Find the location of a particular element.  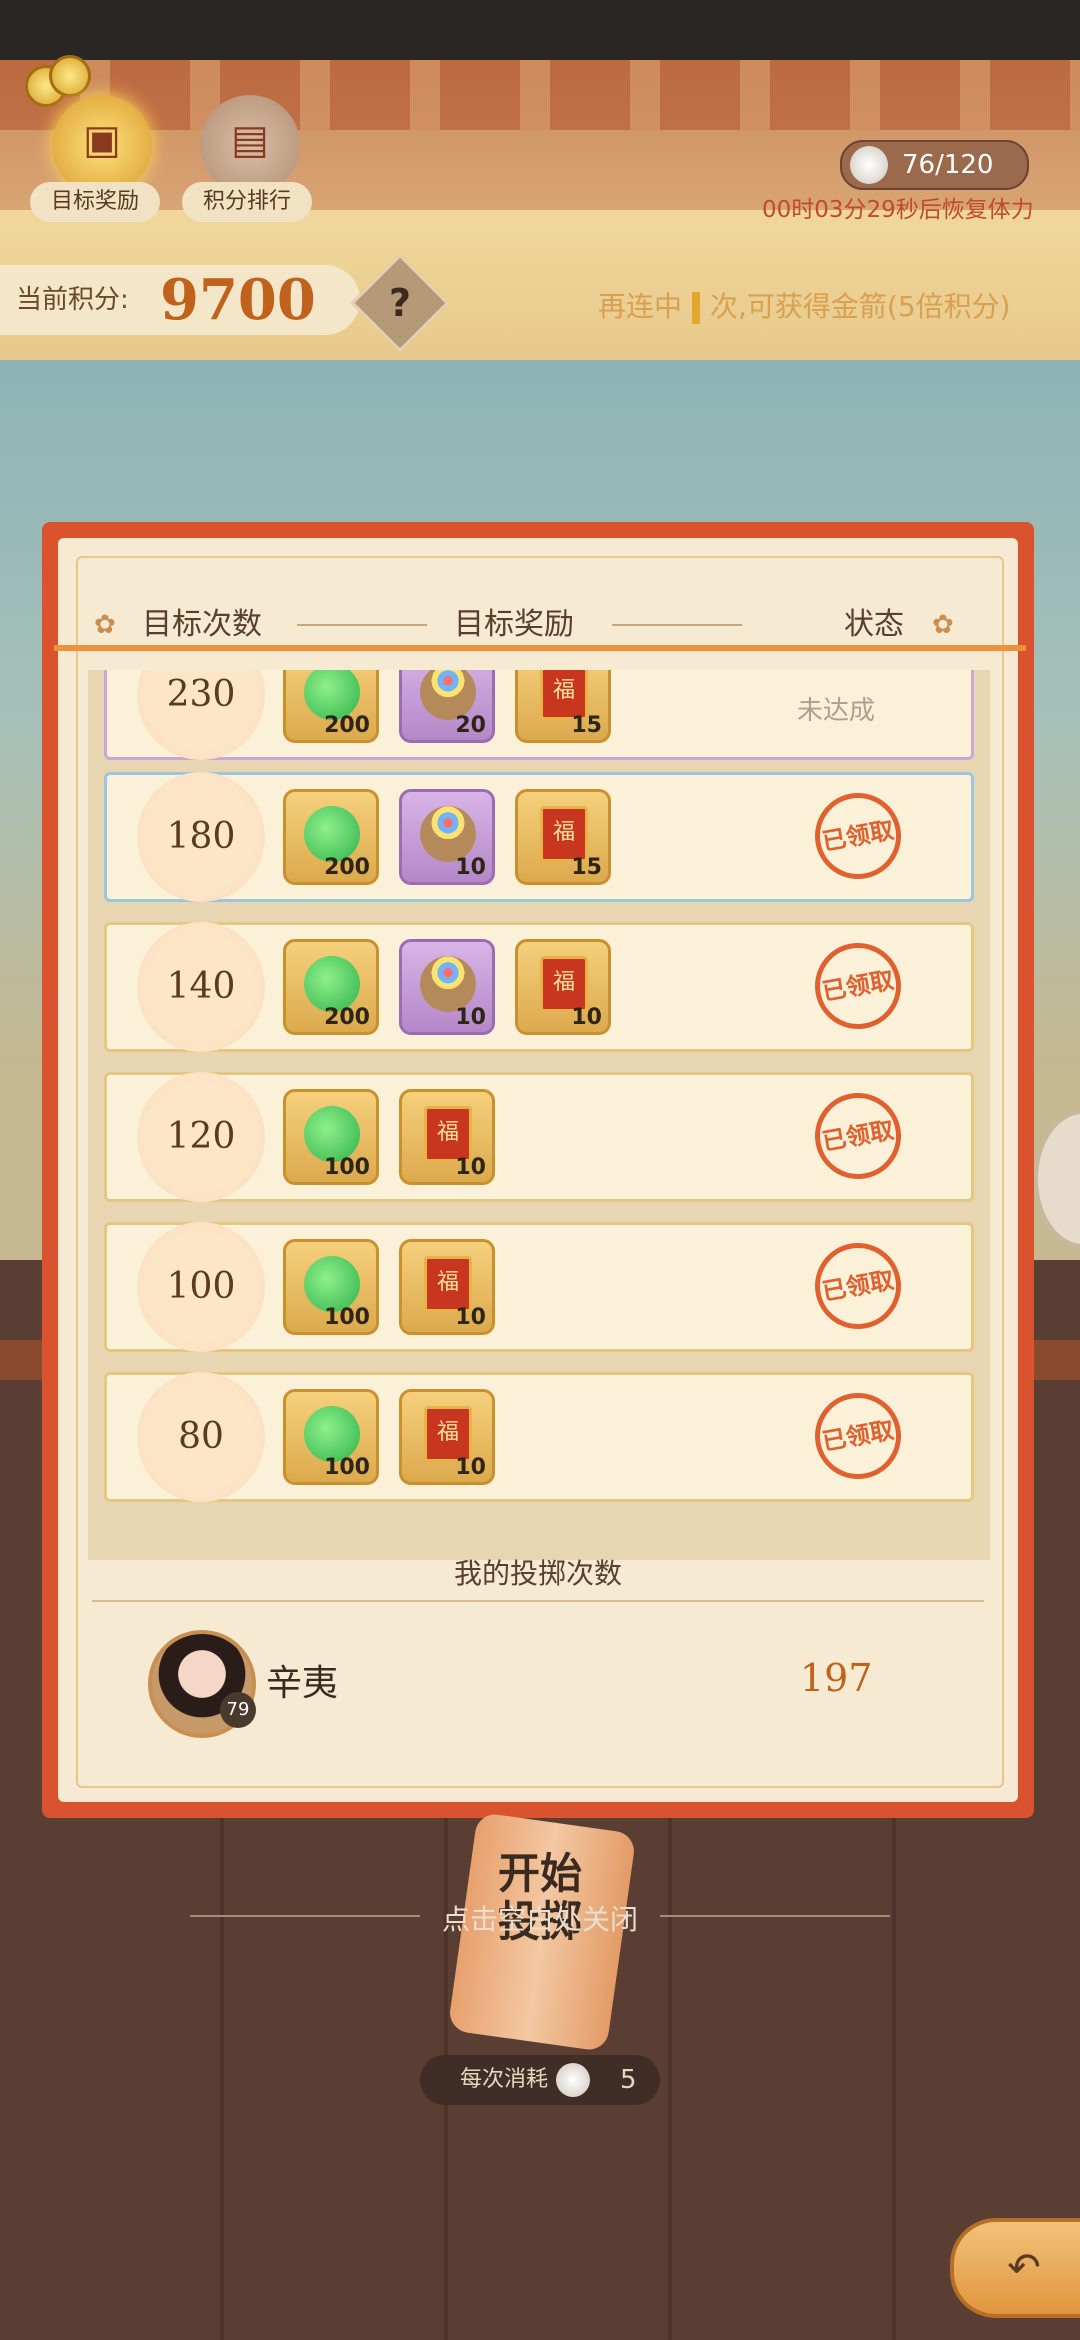

player-level: 79 is located at coordinates (238, 1710).